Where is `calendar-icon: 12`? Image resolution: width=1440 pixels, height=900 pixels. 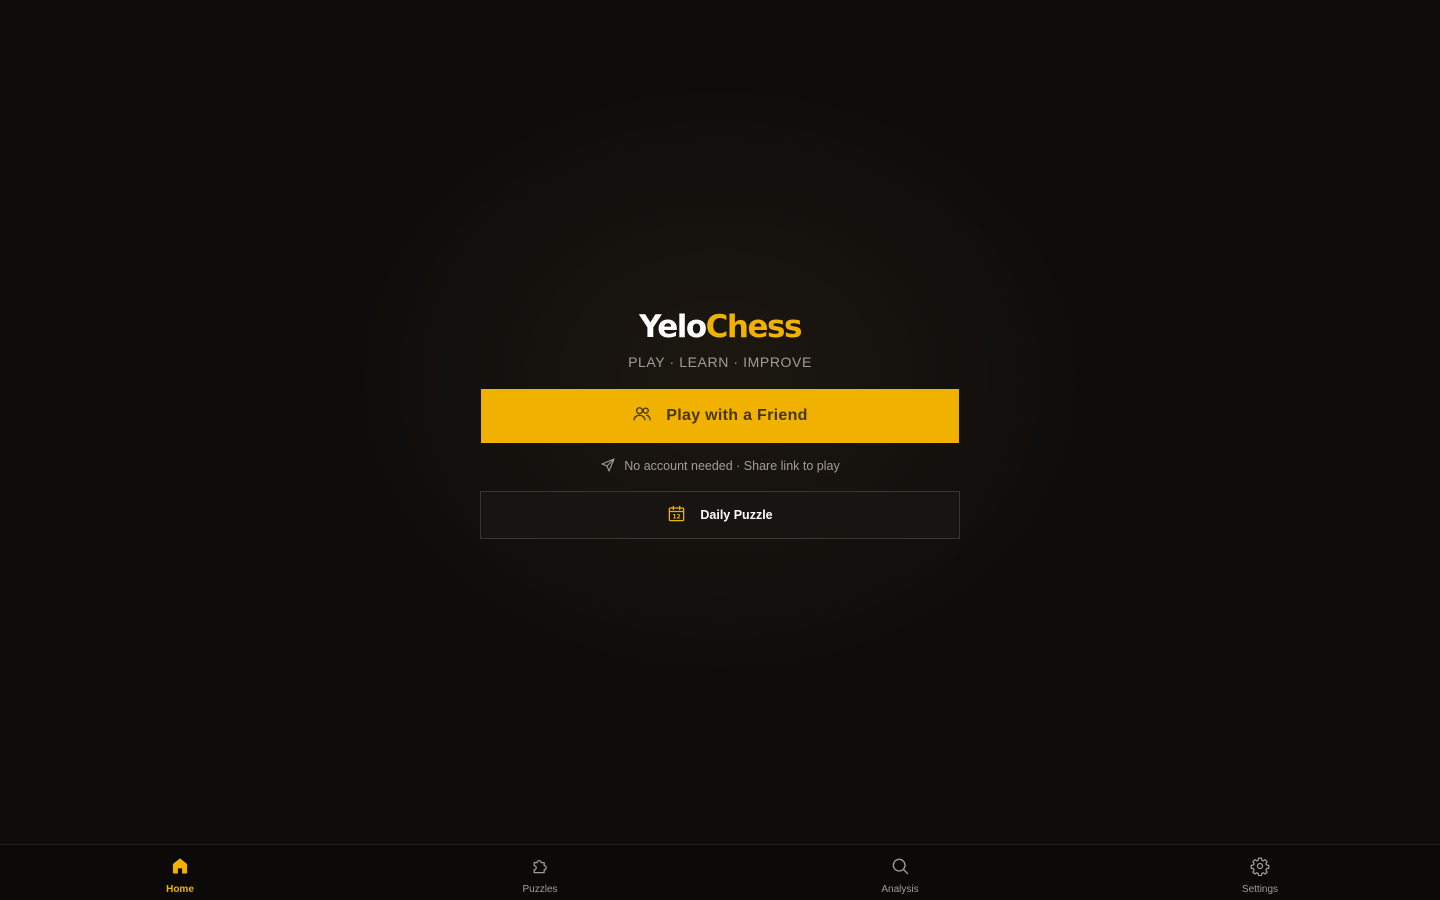 calendar-icon: 12 is located at coordinates (676, 515).